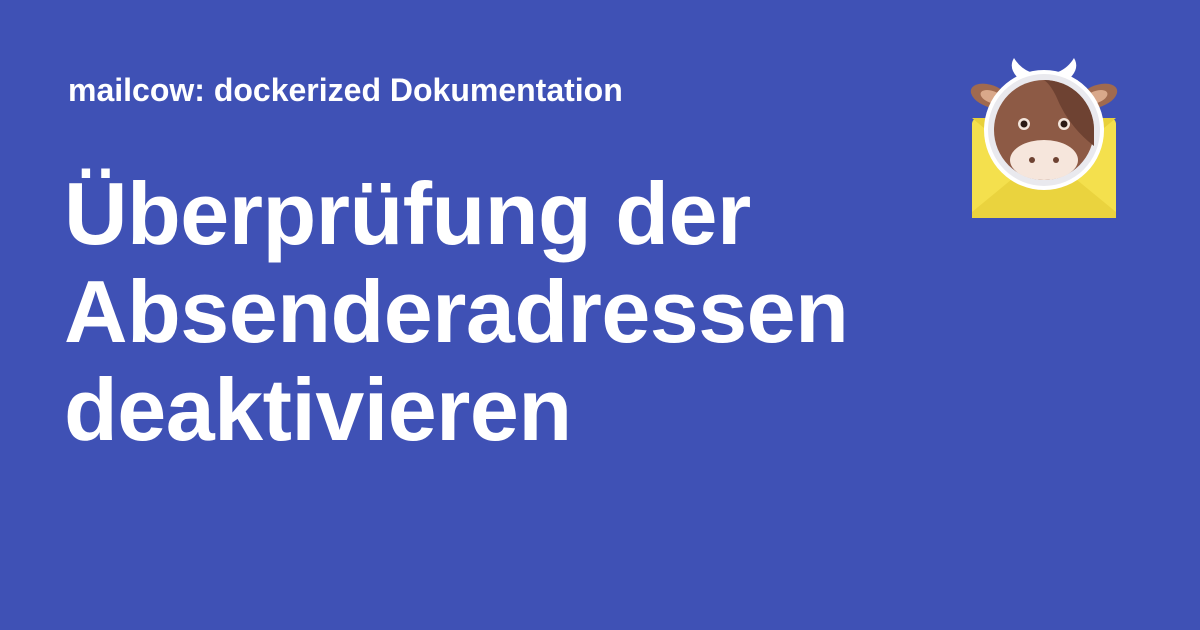  What do you see at coordinates (1044, 160) in the screenshot?
I see `cow-muzzle` at bounding box center [1044, 160].